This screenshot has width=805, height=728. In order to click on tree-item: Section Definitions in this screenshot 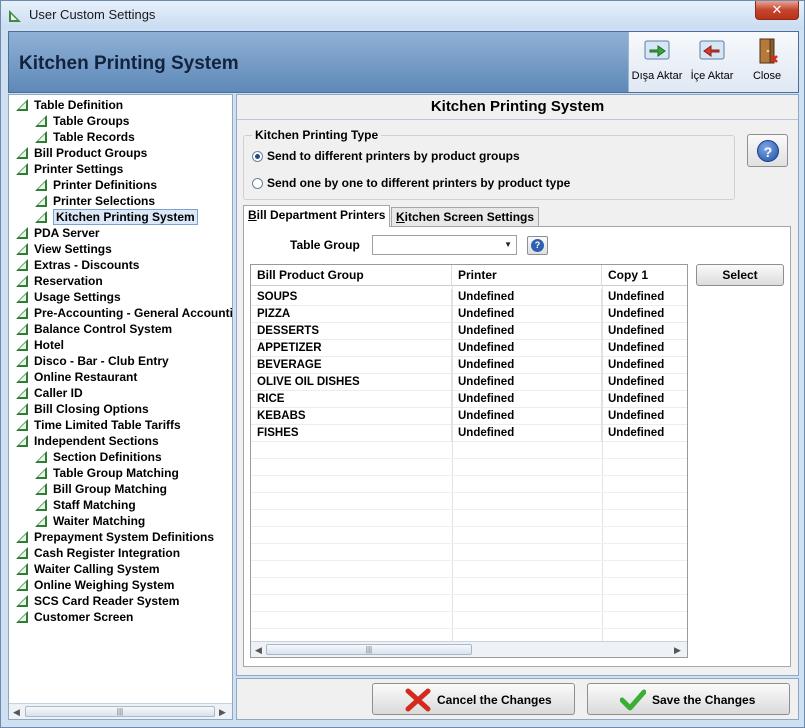, I will do `click(98, 457)`.